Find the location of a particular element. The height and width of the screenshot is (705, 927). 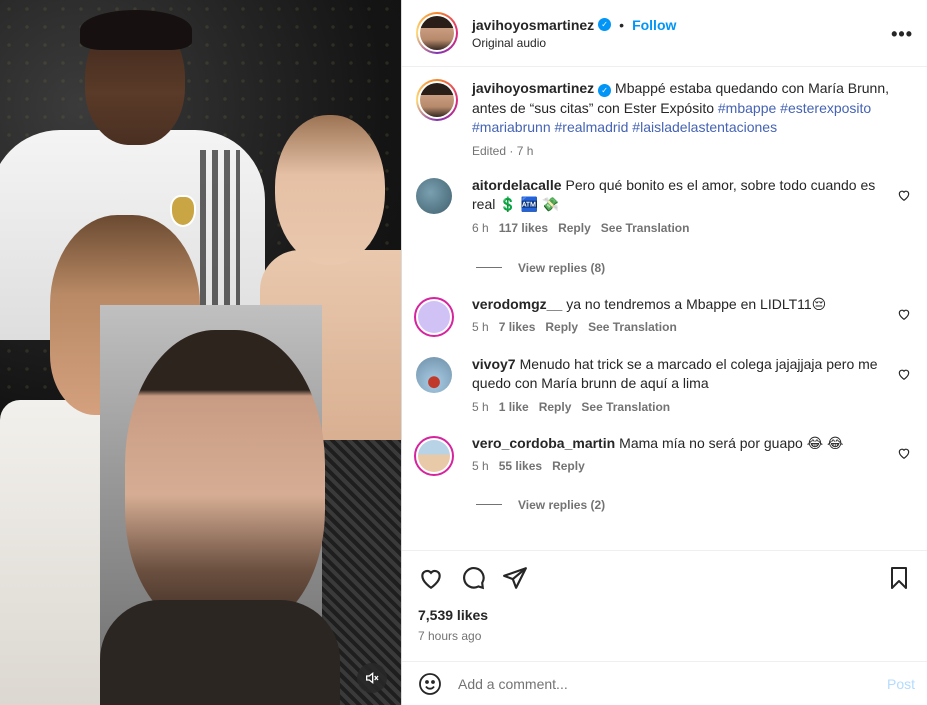

commenter-username: vivoy7 is located at coordinates (494, 364).